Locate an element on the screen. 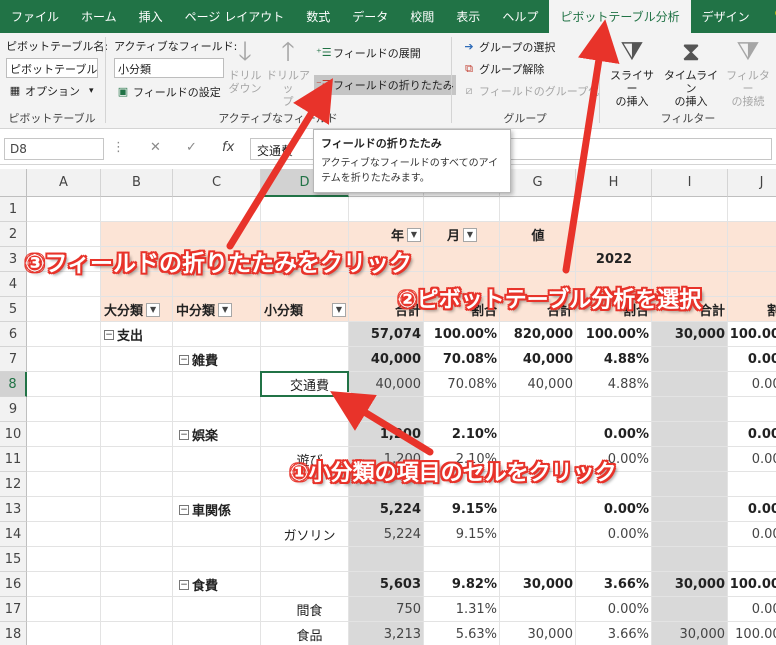  row-header-5: 5 is located at coordinates (13, 309).